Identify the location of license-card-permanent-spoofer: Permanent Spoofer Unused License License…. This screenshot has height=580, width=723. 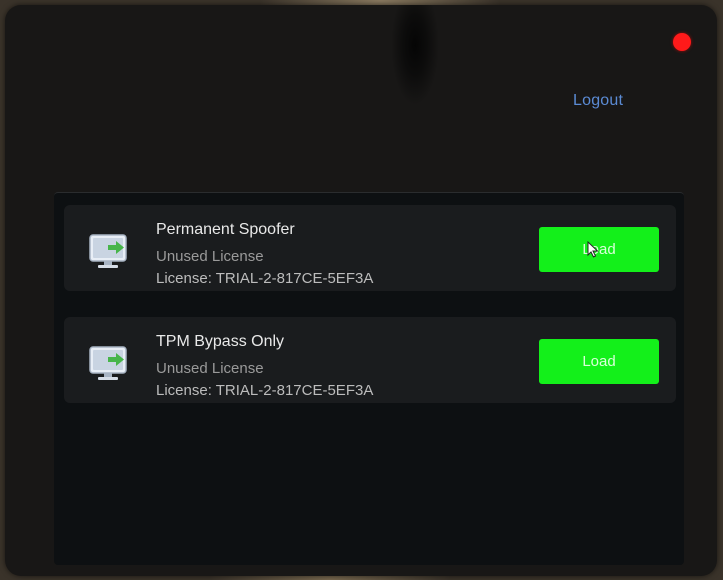
(370, 248).